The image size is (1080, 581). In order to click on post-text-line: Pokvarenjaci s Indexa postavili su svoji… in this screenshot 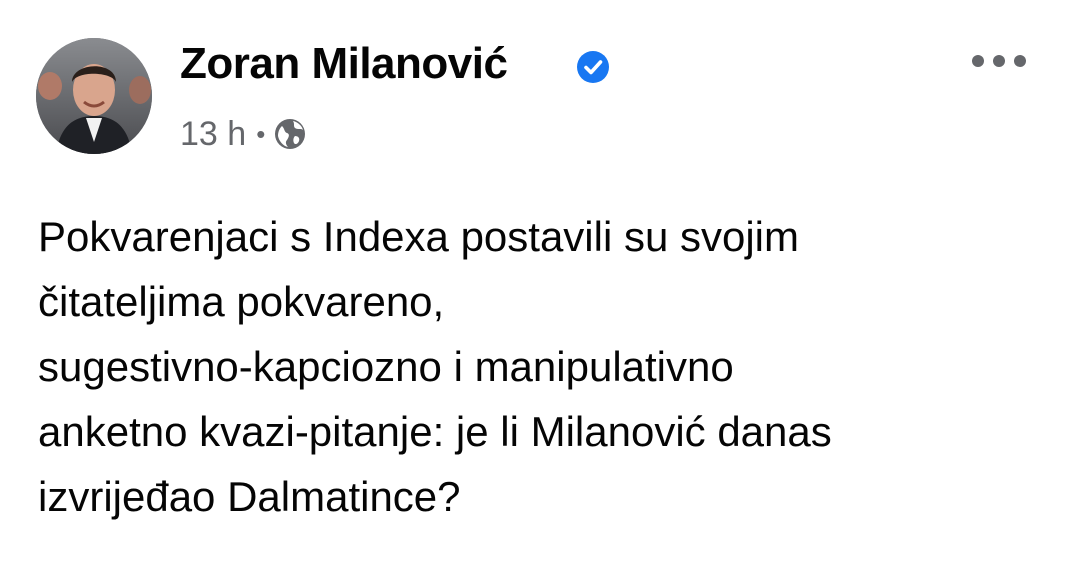, I will do `click(419, 236)`.